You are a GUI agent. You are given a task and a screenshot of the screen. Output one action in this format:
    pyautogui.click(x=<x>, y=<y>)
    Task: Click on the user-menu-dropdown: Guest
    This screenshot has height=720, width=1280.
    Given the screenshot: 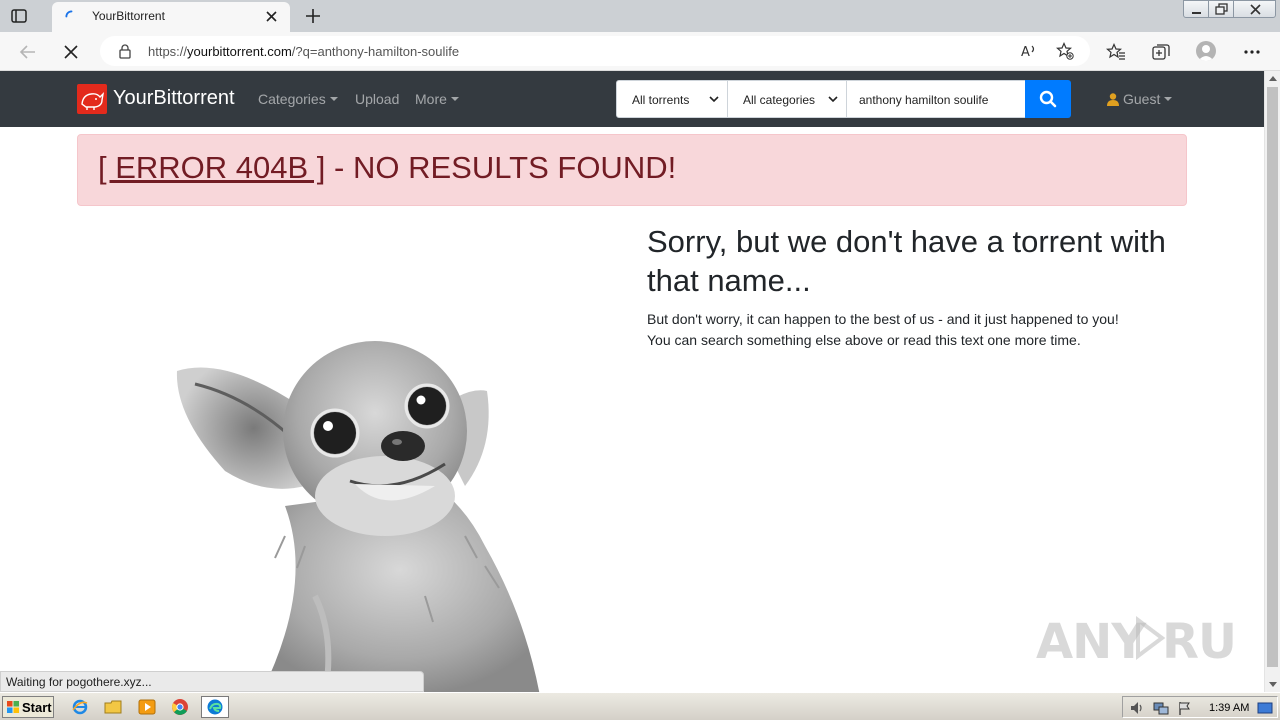 What is the action you would take?
    pyautogui.click(x=1139, y=99)
    